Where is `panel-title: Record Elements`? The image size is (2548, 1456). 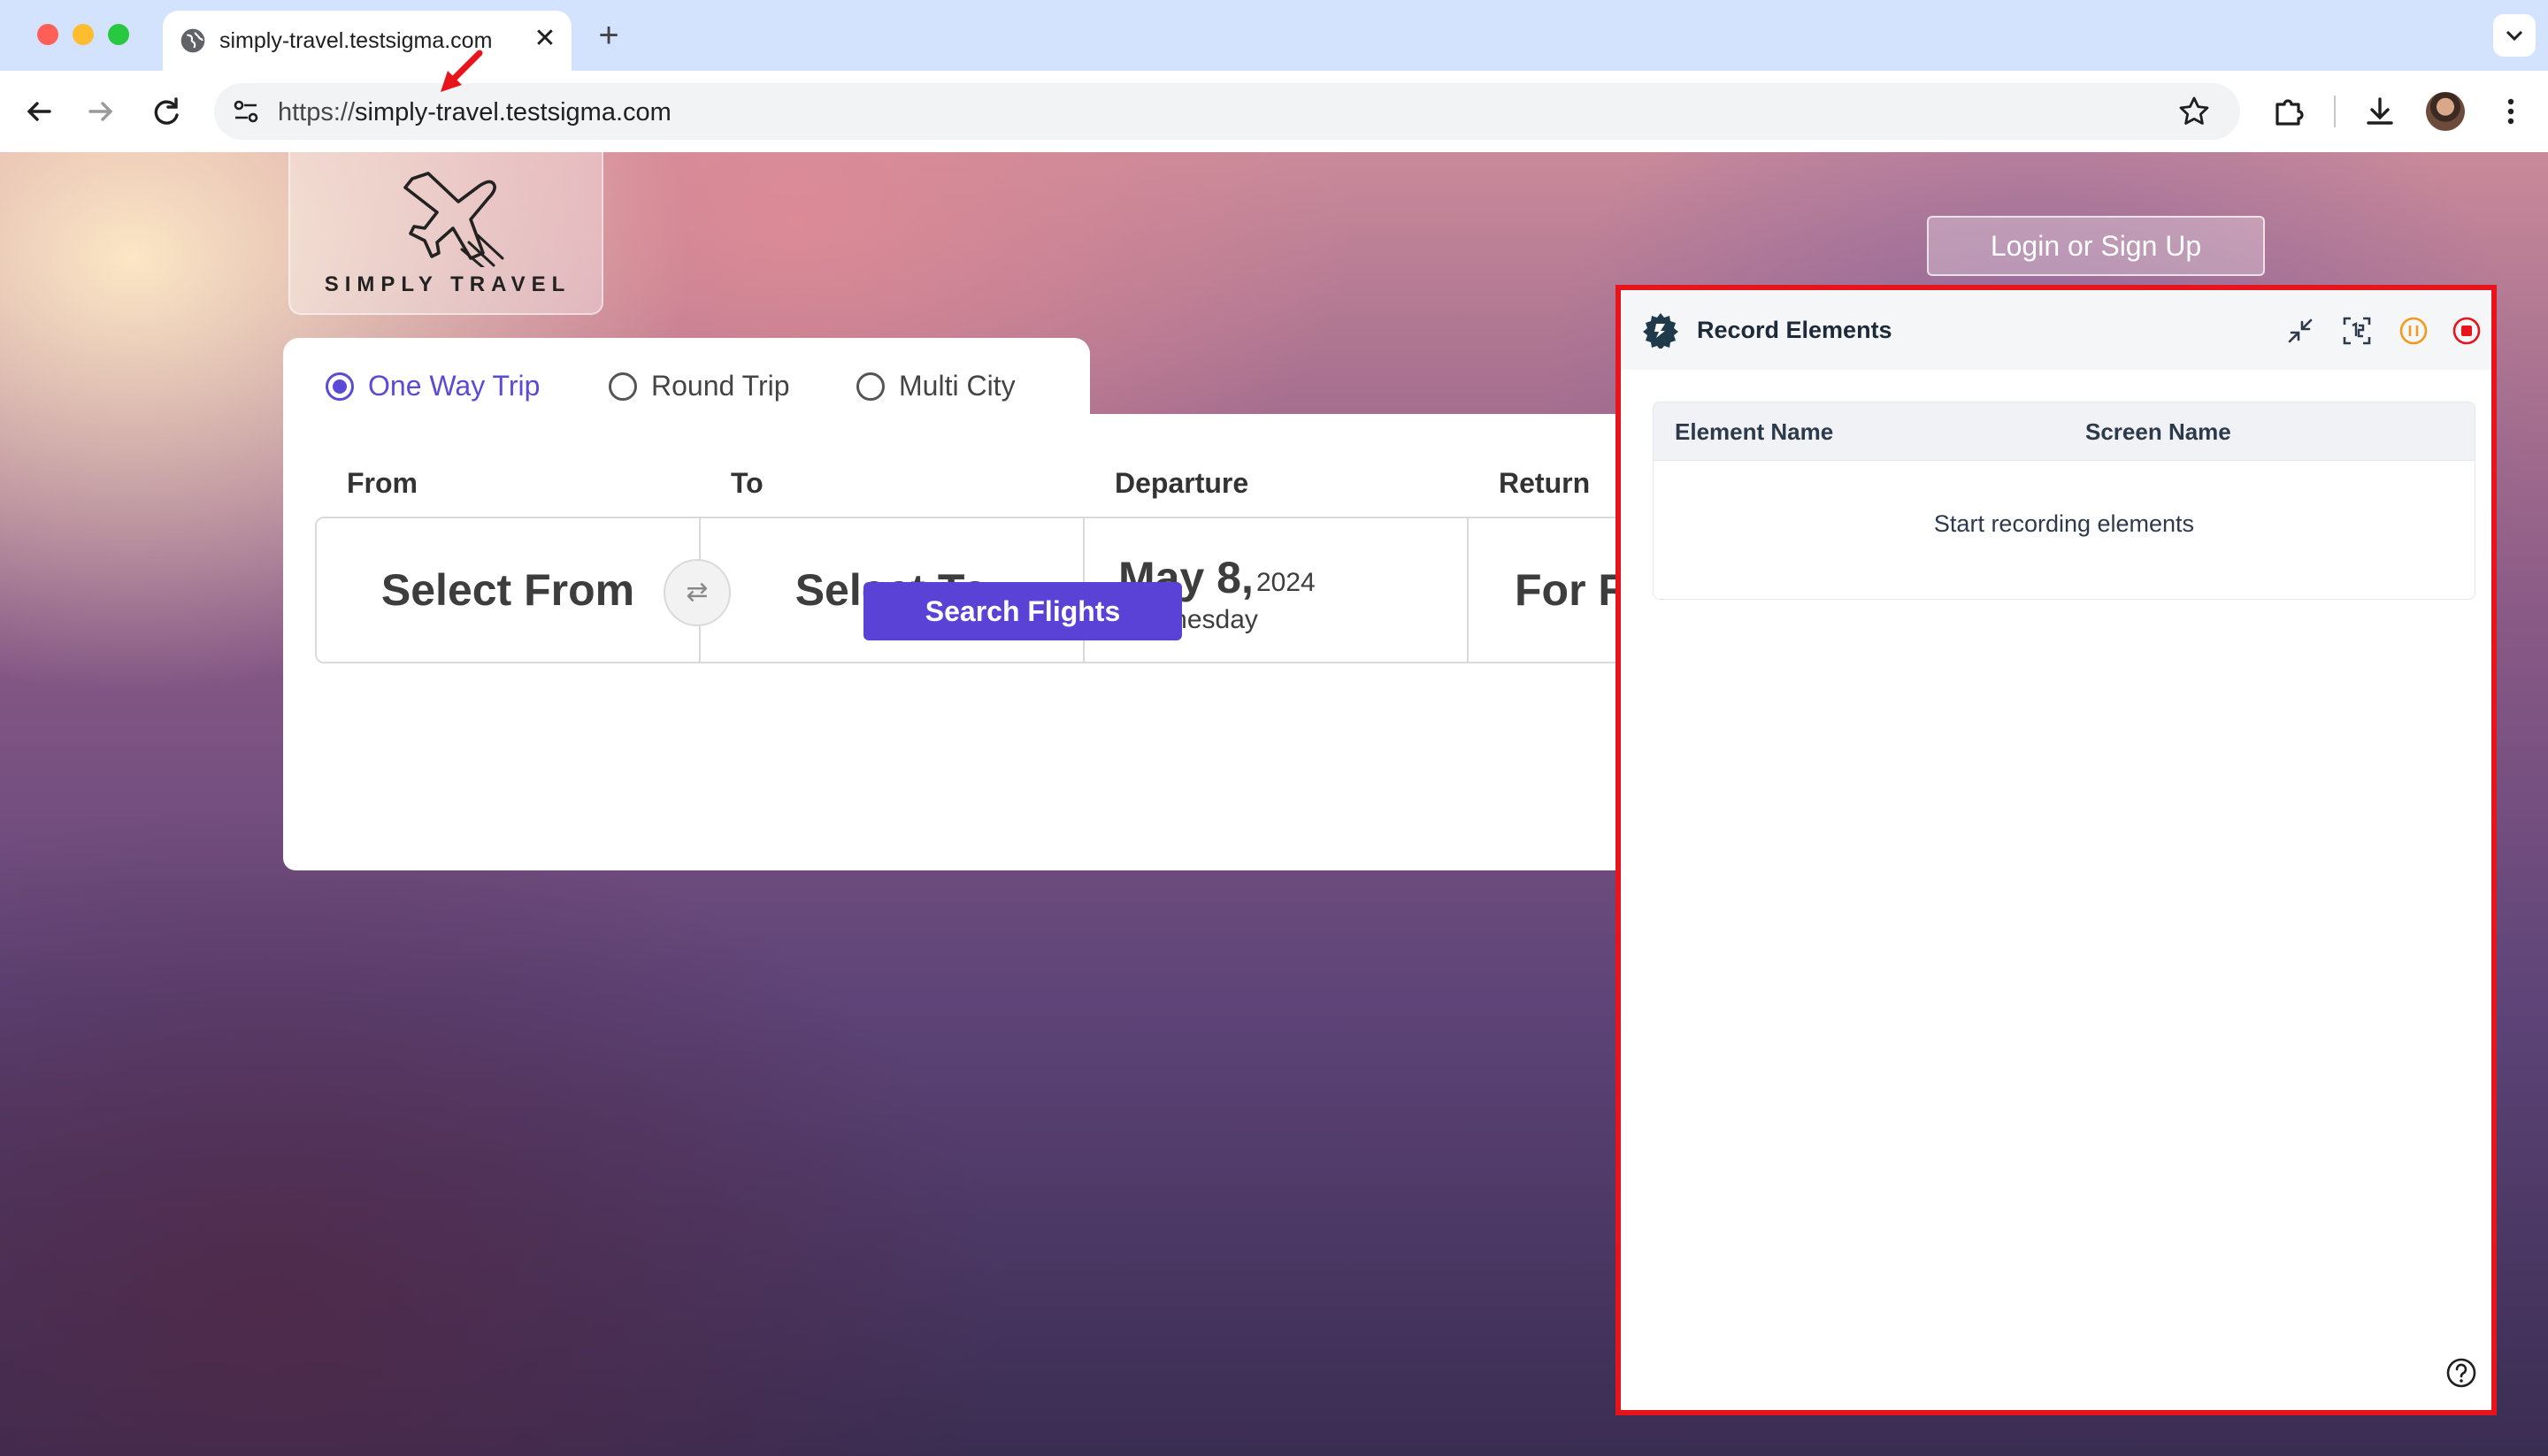
panel-title: Record Elements is located at coordinates (1794, 330).